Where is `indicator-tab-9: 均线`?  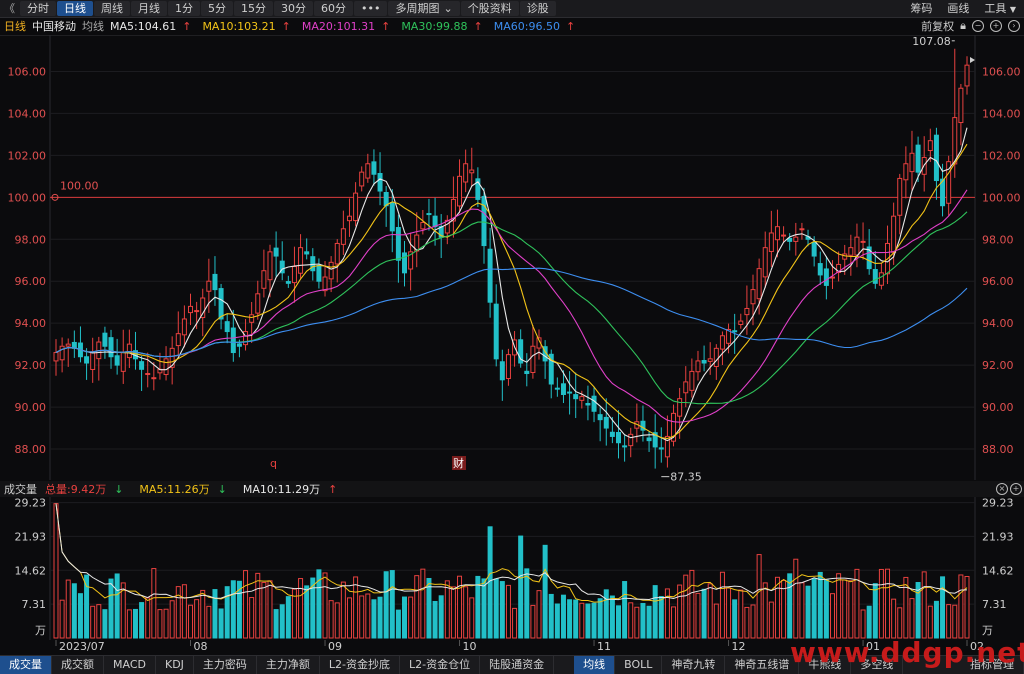
indicator-tab-9: 均线 is located at coordinates (595, 665).